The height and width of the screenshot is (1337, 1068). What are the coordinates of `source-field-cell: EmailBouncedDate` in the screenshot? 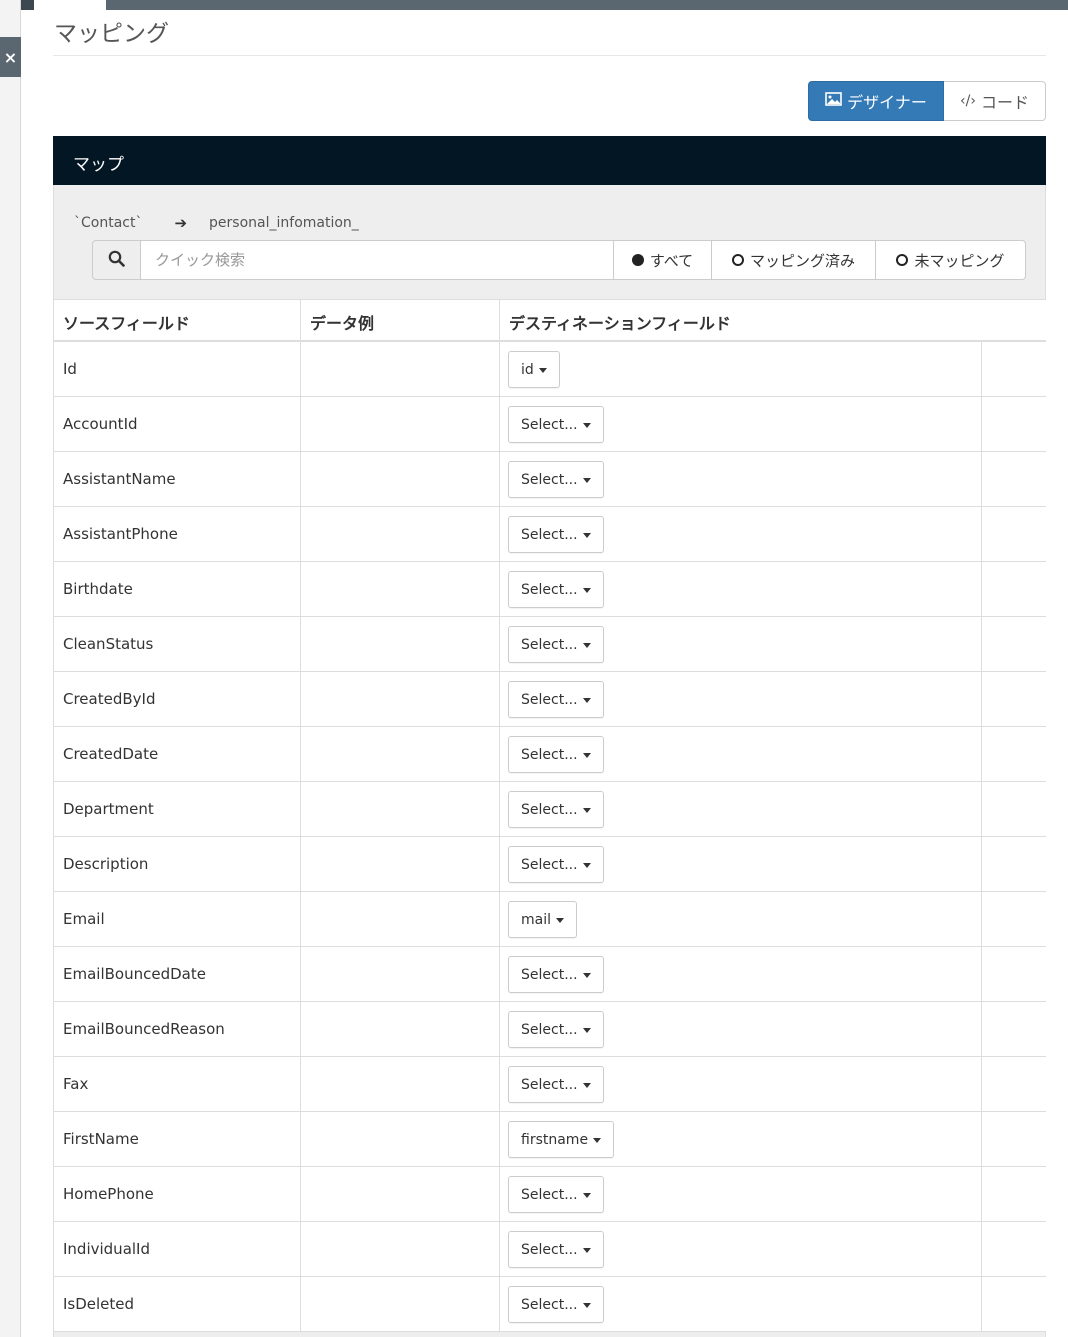 It's located at (177, 974).